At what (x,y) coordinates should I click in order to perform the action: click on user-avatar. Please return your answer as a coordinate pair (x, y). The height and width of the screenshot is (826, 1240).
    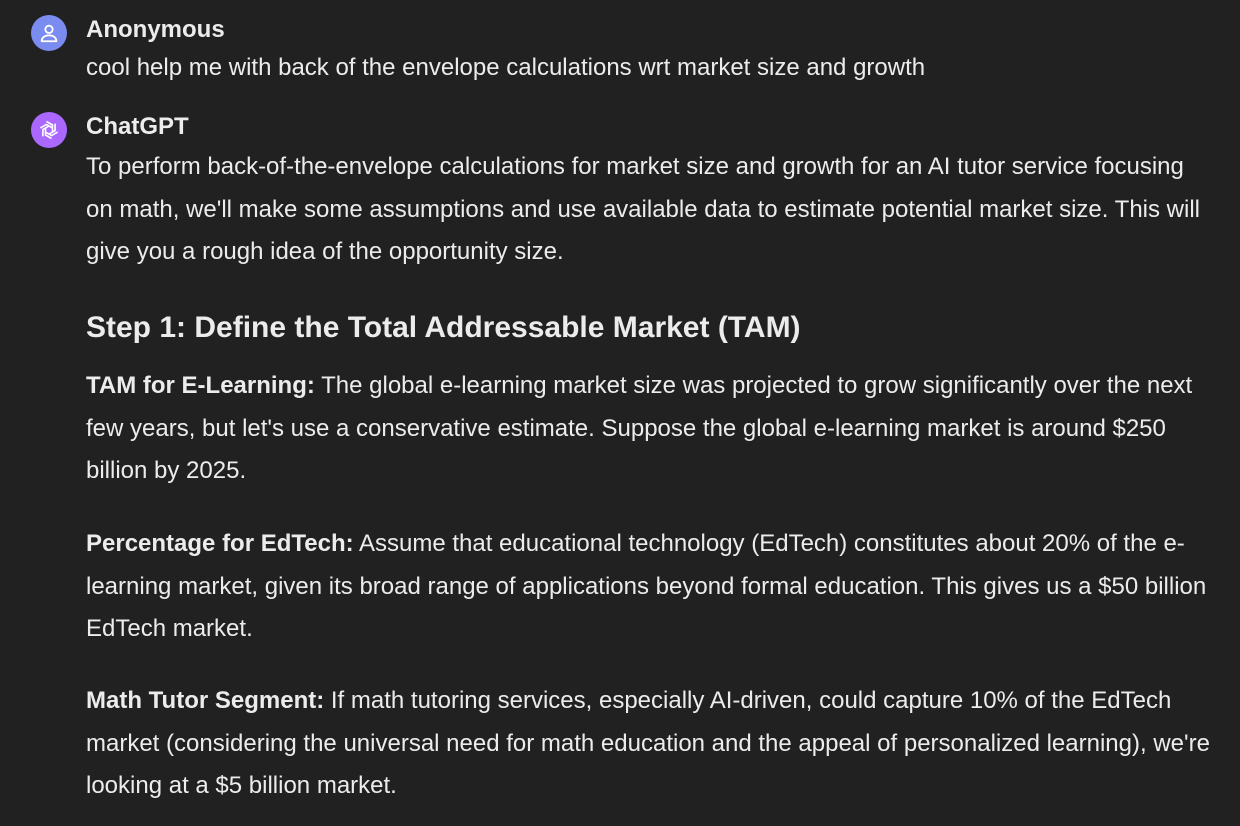
    Looking at the image, I should click on (49, 33).